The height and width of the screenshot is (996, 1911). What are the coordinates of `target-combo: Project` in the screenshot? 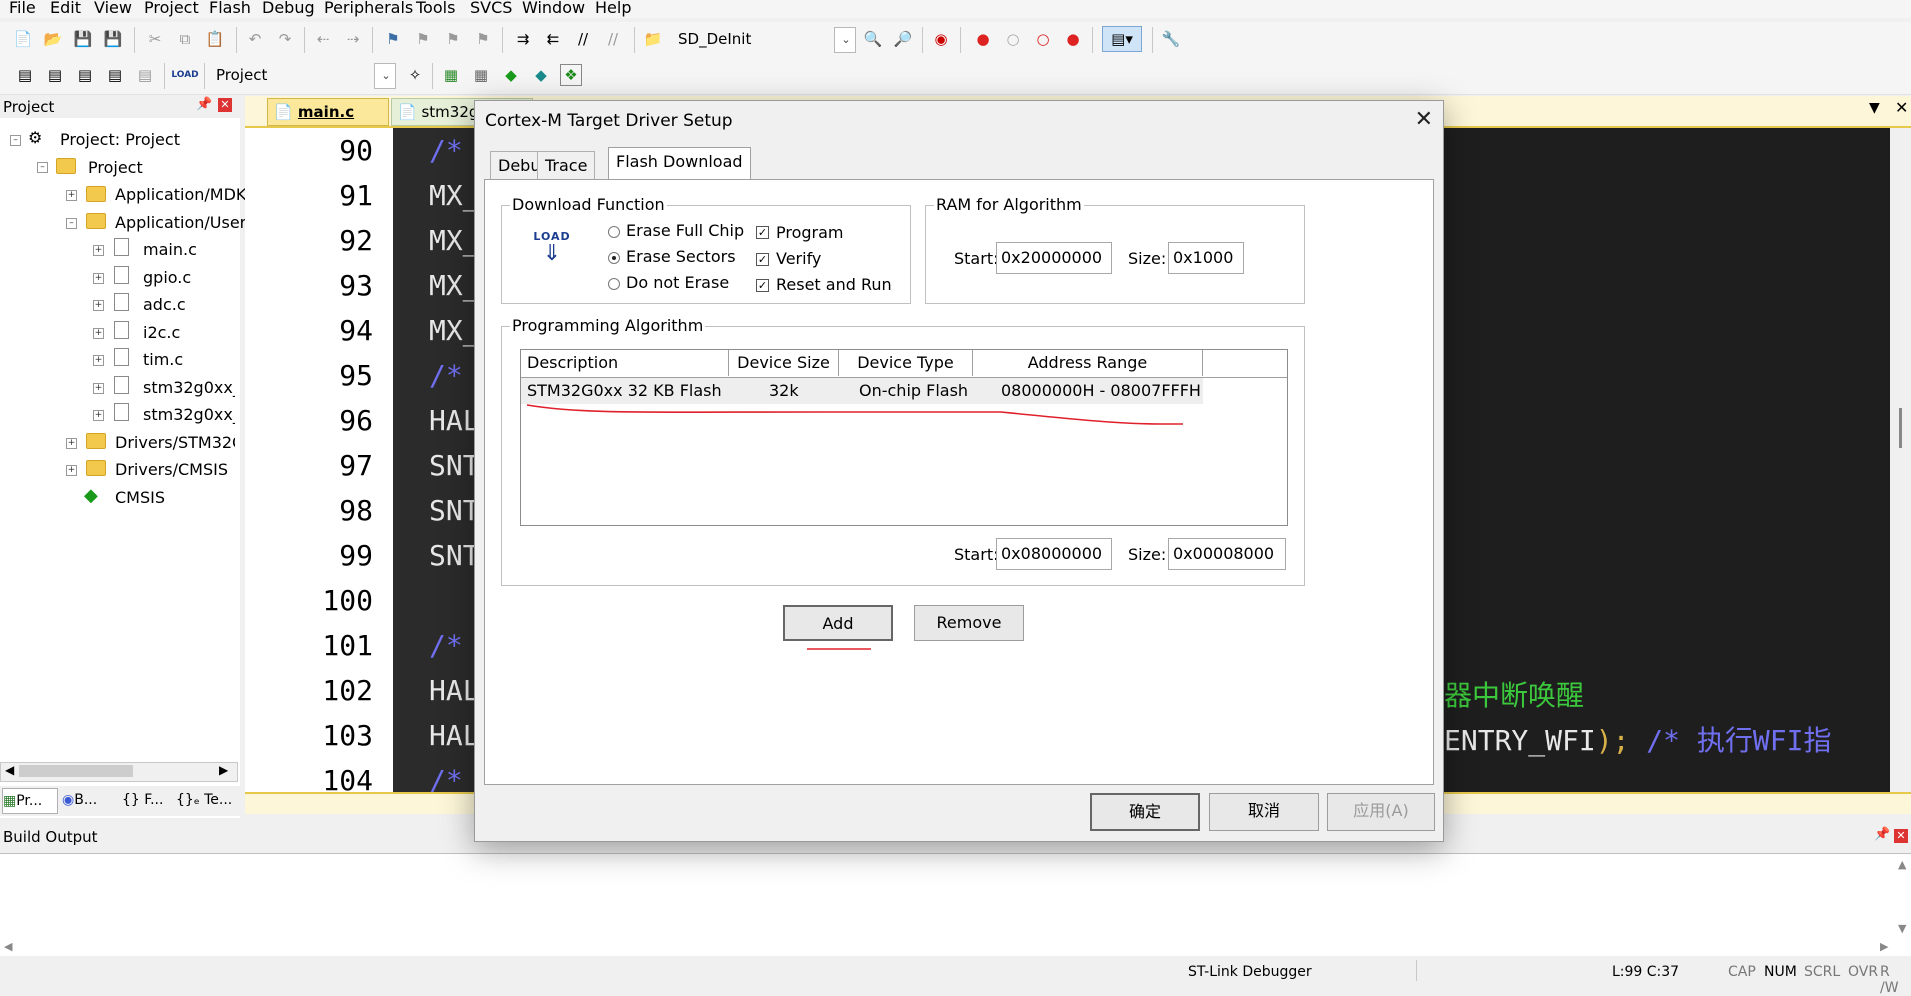 It's located at (303, 76).